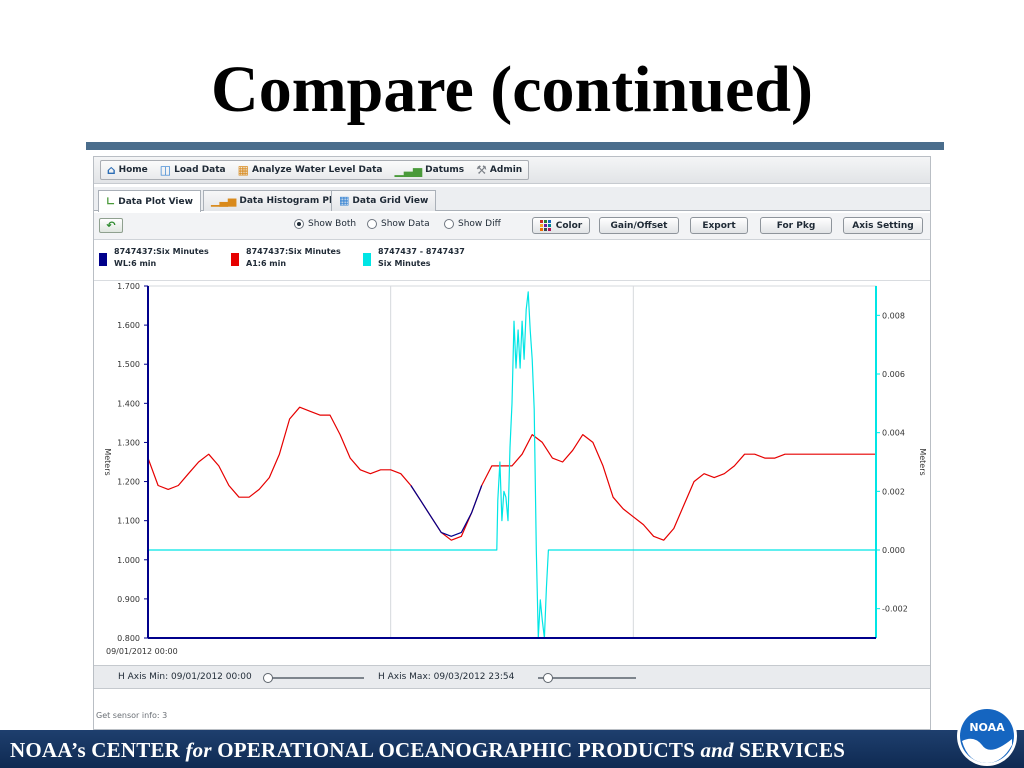  Describe the element at coordinates (506, 170) in the screenshot. I see `menu-item-admin-label: Admin` at that location.